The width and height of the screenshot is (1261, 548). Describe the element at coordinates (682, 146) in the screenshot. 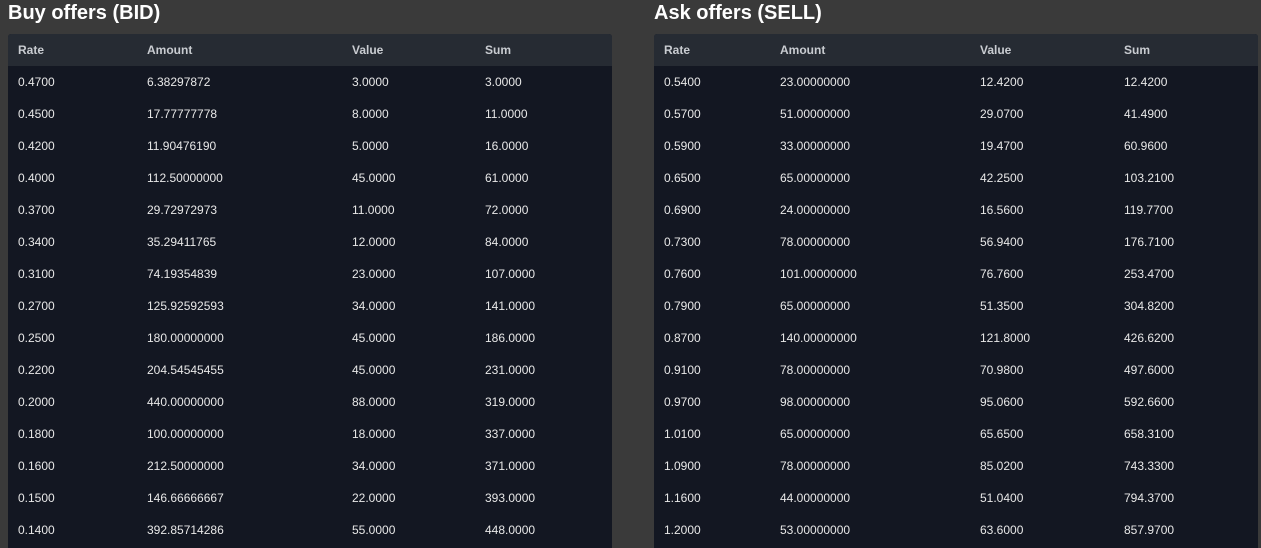

I see `ask-cell-rate: 0.5900` at that location.